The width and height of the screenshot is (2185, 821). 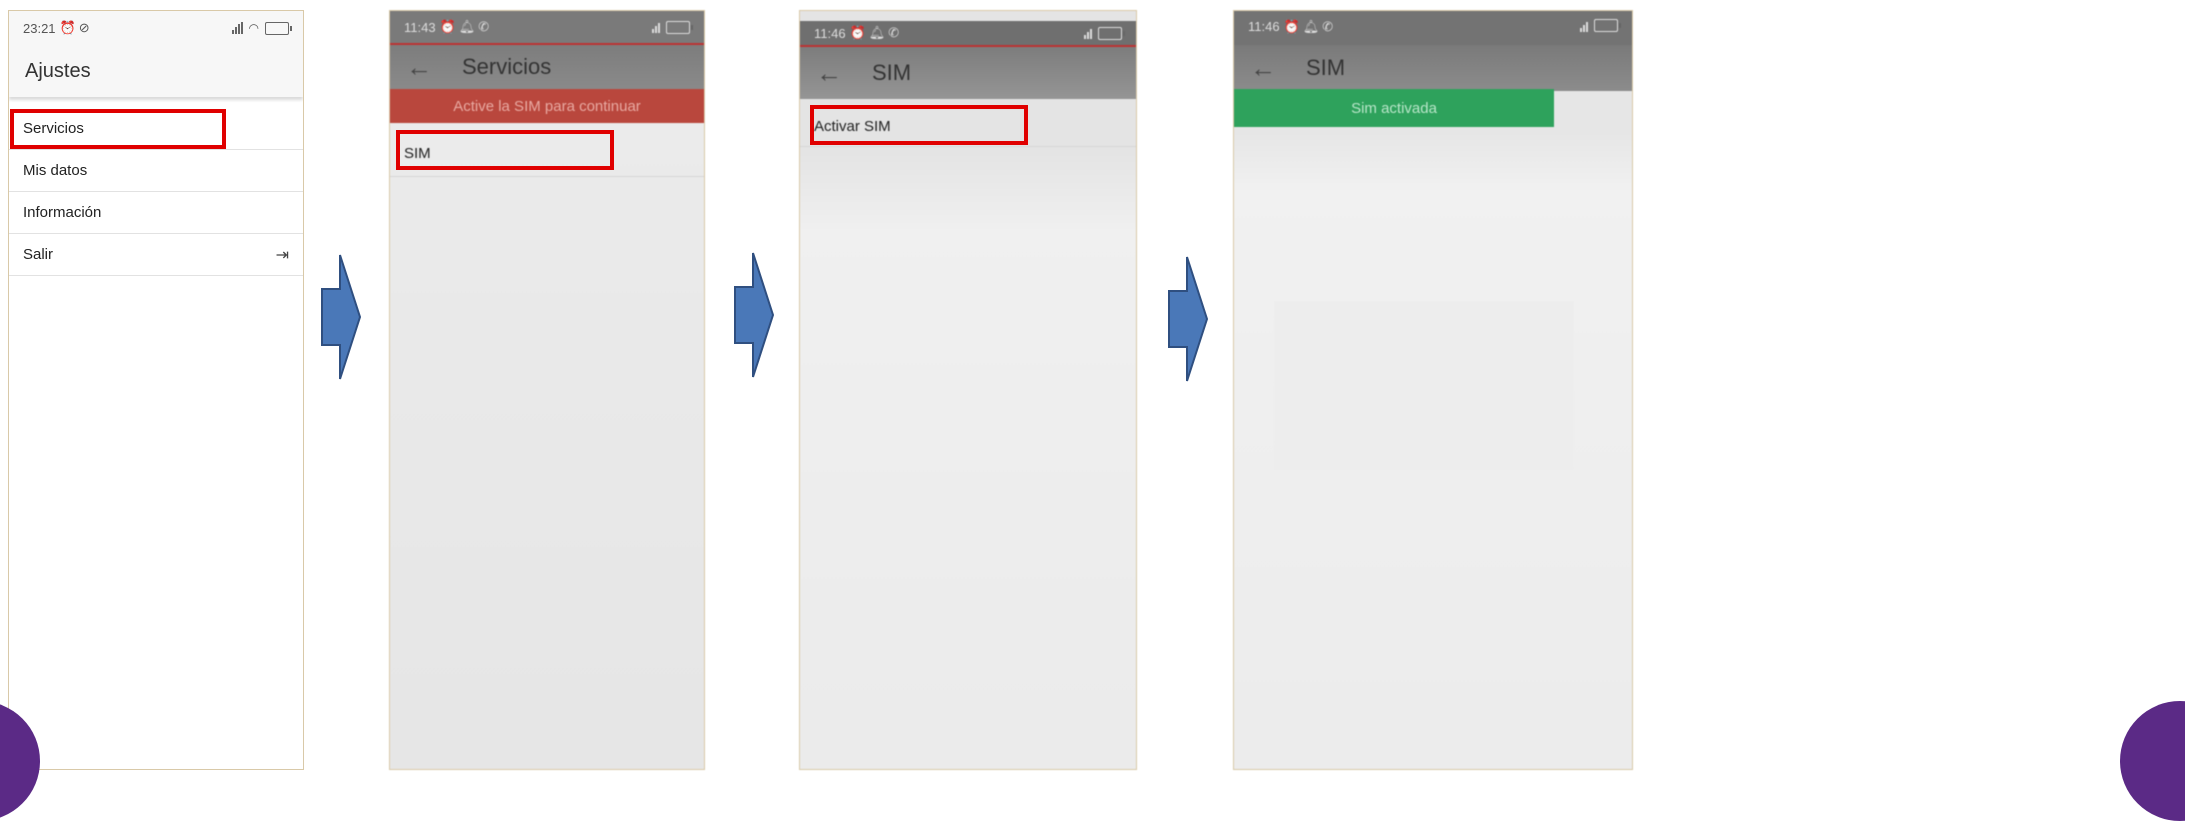 I want to click on warning-banner: Active la SIM para continuar, so click(x=547, y=106).